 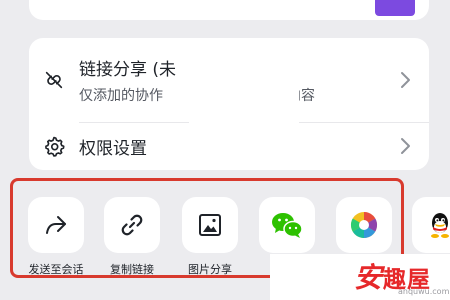 I want to click on link-icon, so click(x=132, y=225).